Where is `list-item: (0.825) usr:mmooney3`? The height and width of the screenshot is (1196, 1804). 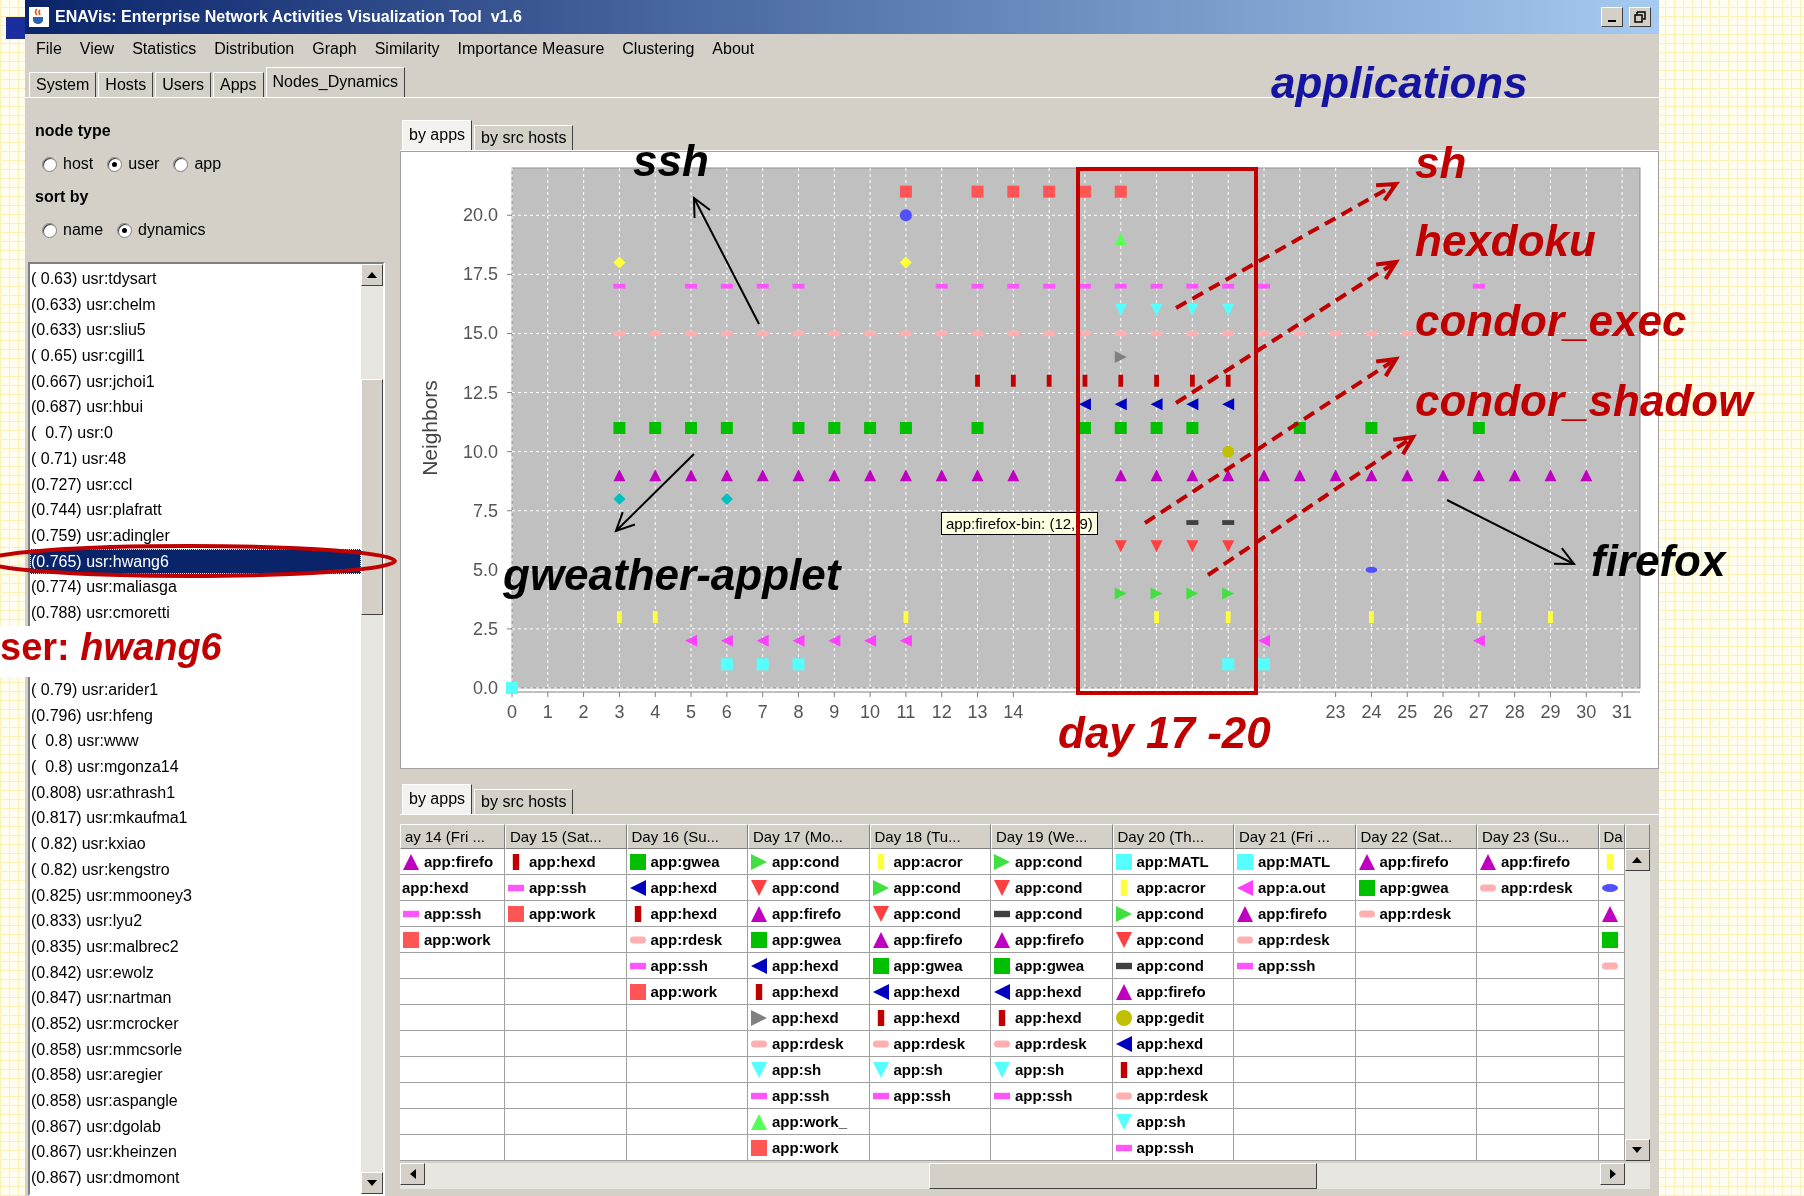 list-item: (0.825) usr:mmooney3 is located at coordinates (195, 895).